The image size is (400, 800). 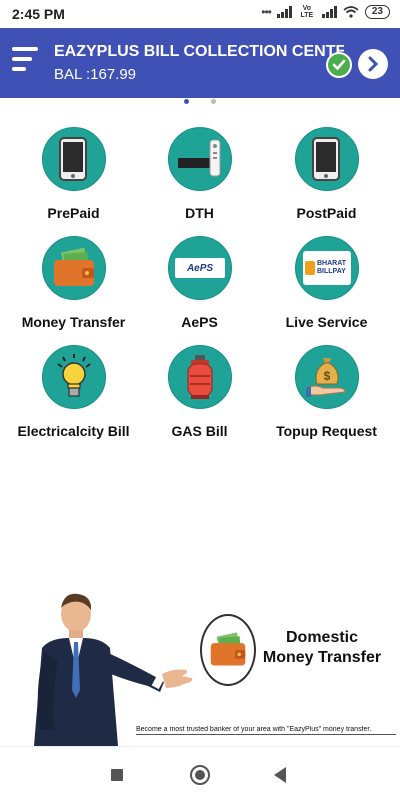 I want to click on service-label: AePS, so click(x=199, y=322).